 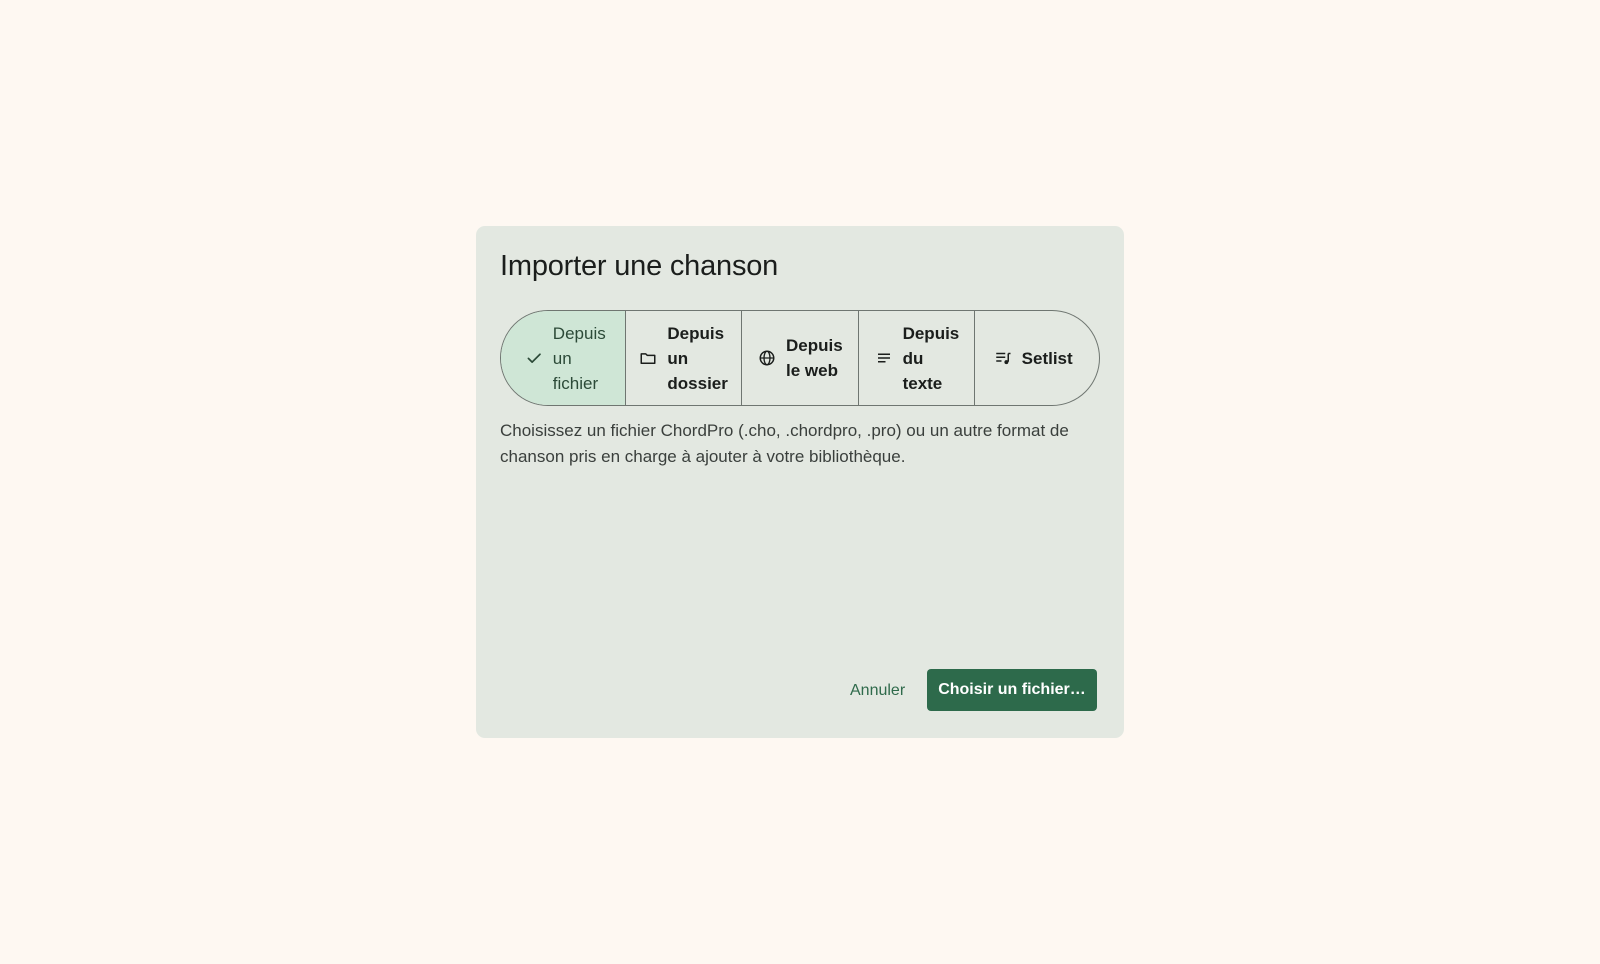 What do you see at coordinates (697, 358) in the screenshot?
I see `tab-from-folder-label: Depuis un dossier` at bounding box center [697, 358].